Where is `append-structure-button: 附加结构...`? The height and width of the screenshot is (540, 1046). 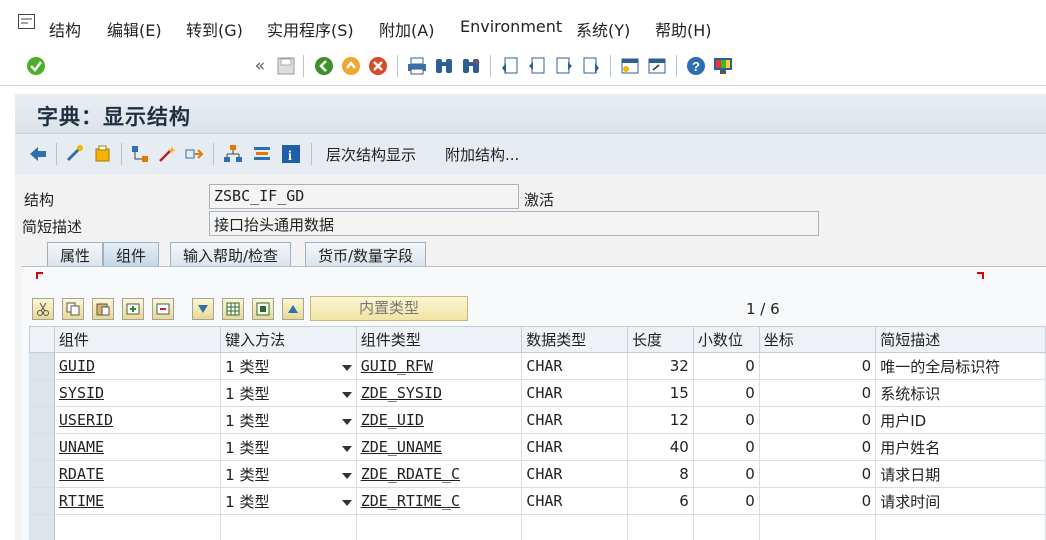 append-structure-button: 附加结构... is located at coordinates (482, 154).